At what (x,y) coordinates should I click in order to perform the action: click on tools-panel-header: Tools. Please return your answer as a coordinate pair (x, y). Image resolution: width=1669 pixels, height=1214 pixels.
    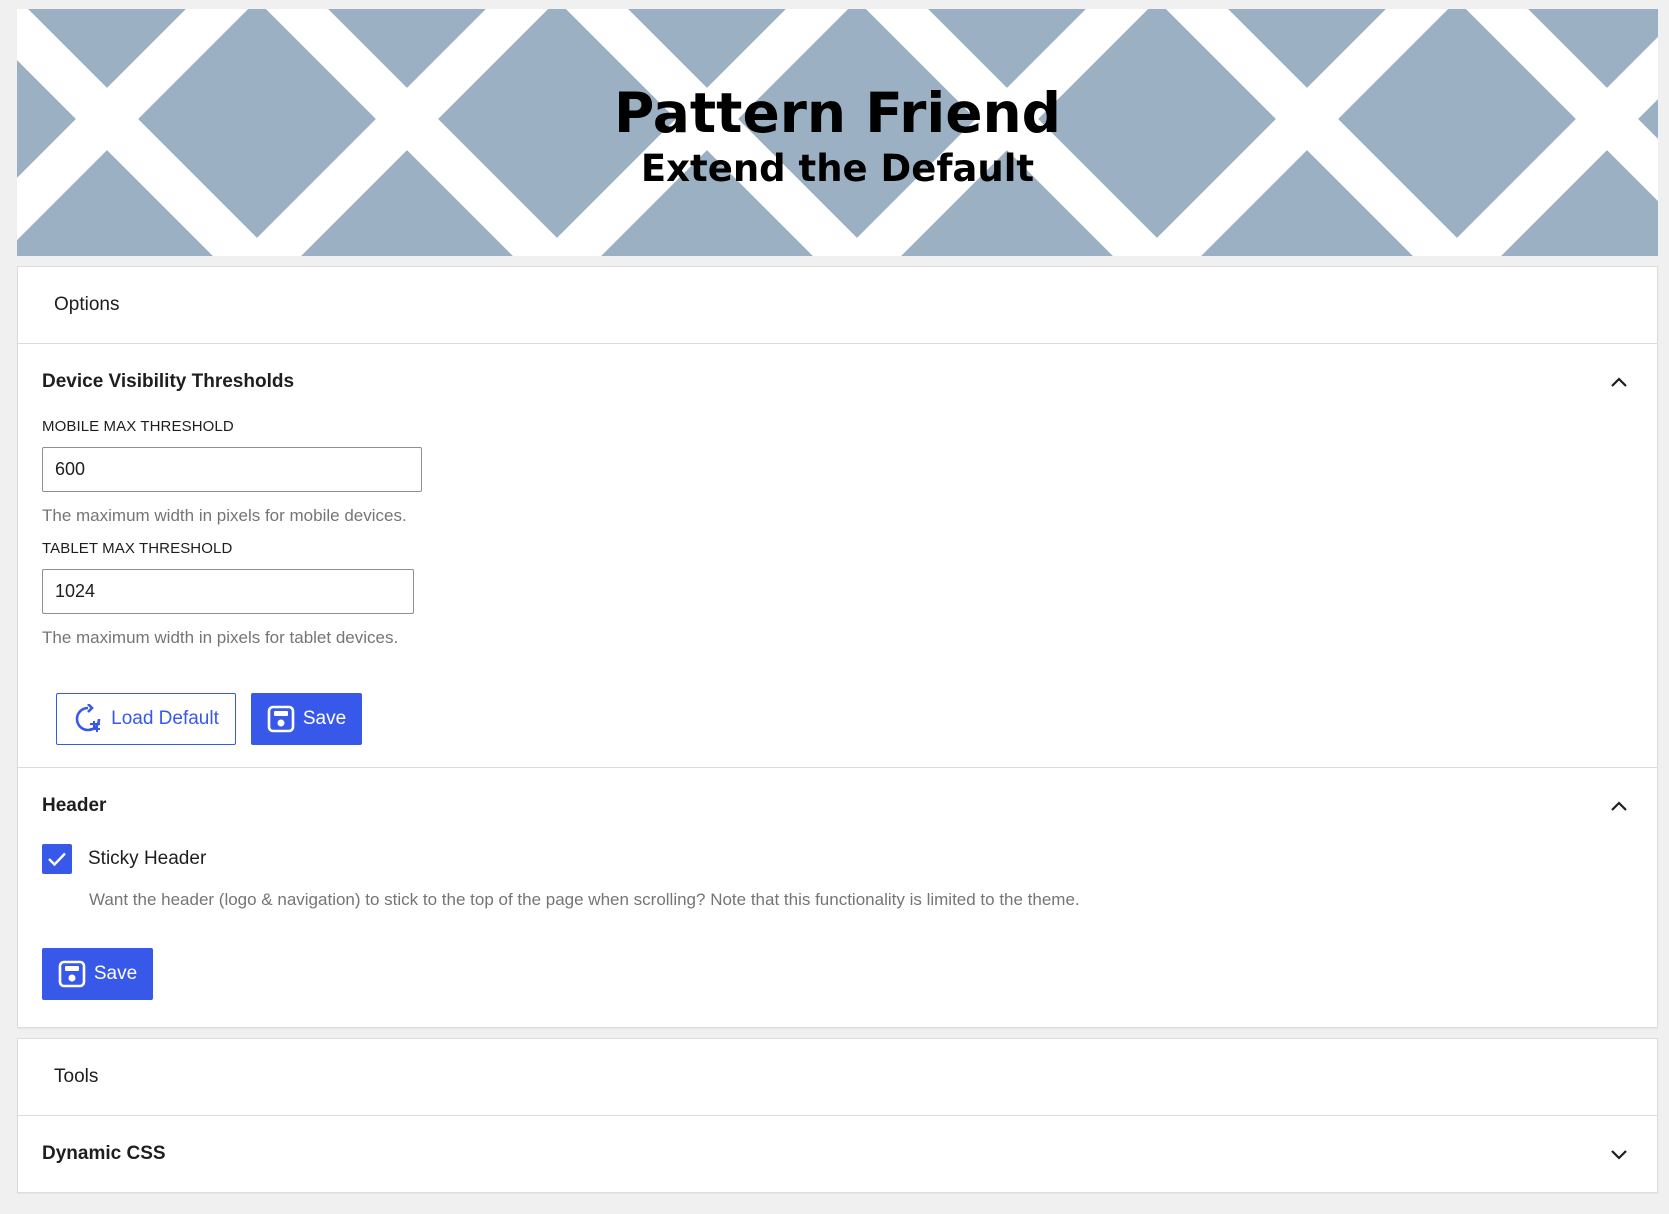
    Looking at the image, I should click on (837, 1077).